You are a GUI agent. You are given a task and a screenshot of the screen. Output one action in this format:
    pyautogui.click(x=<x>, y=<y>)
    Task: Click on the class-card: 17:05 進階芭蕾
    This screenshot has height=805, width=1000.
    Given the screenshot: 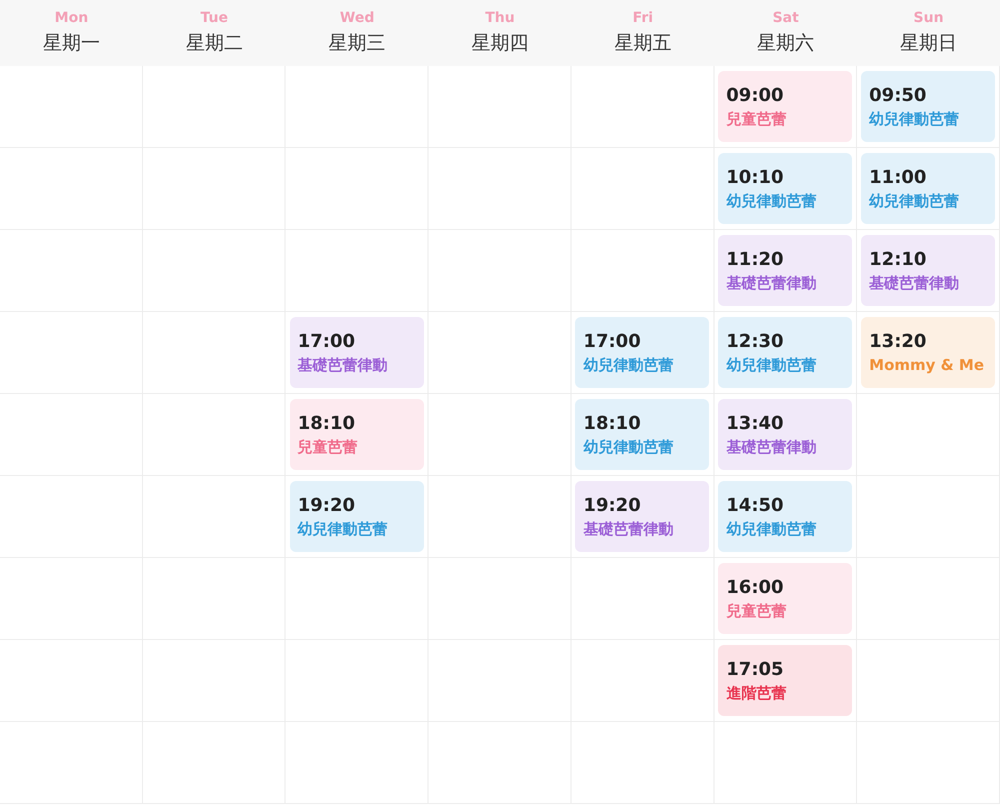 What is the action you would take?
    pyautogui.click(x=785, y=680)
    